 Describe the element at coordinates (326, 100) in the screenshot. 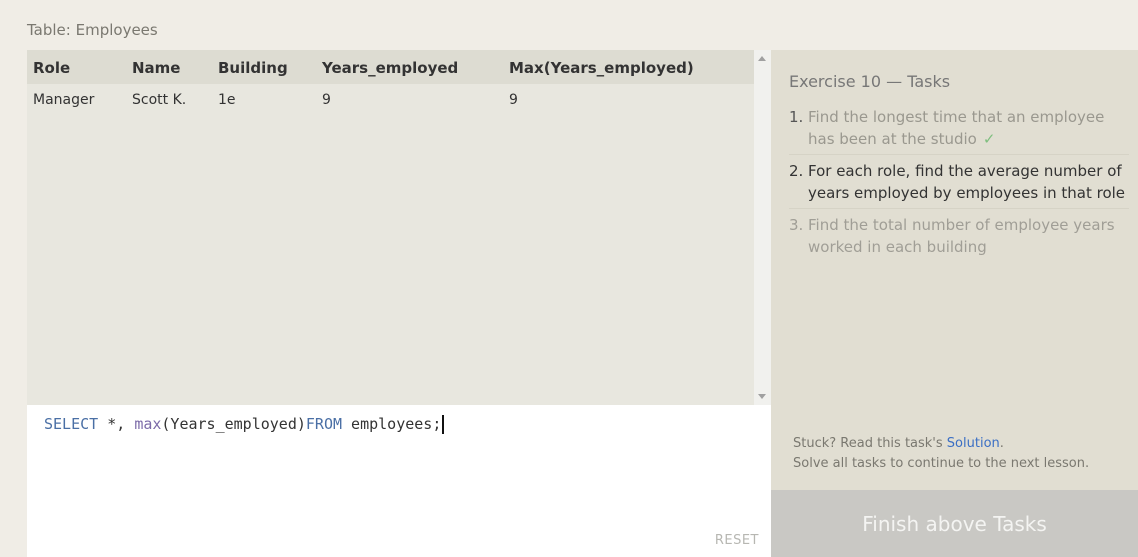

I see `cell-years-employed: 9` at that location.